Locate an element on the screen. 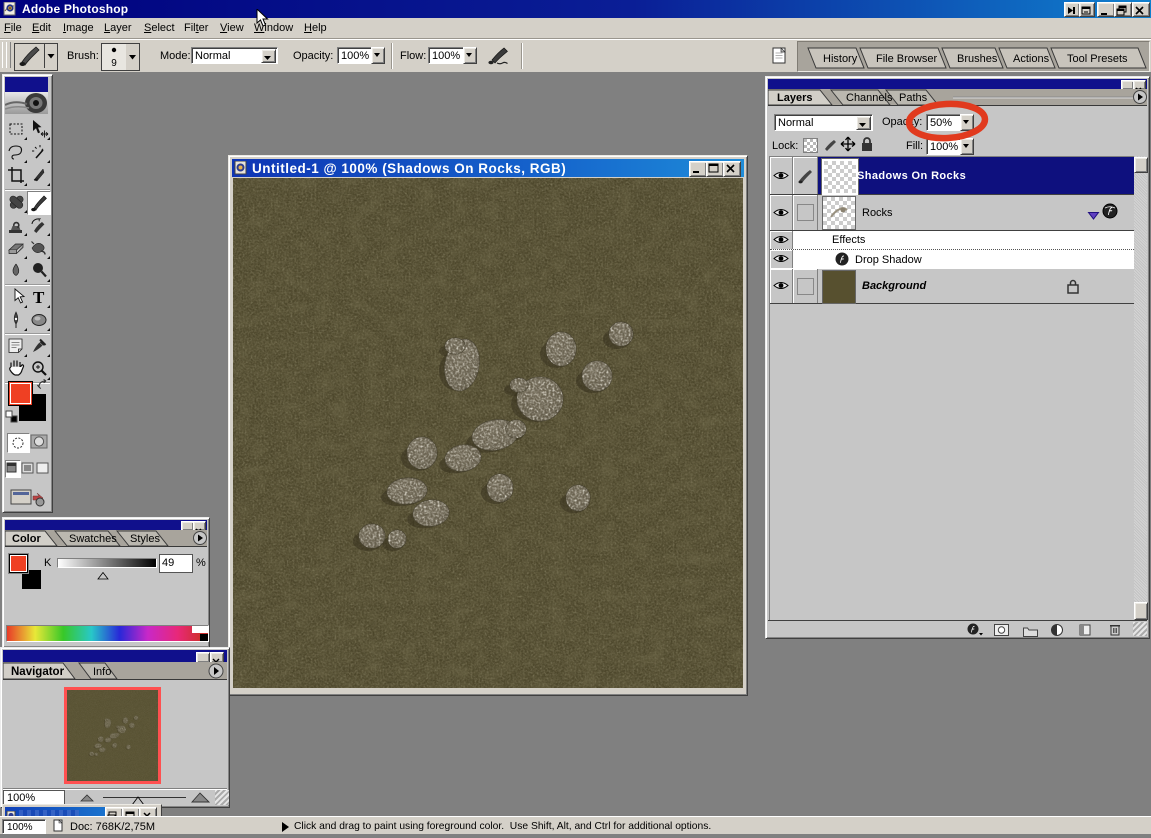 The image size is (1151, 838). svg-text: Layers is located at coordinates (794, 98).